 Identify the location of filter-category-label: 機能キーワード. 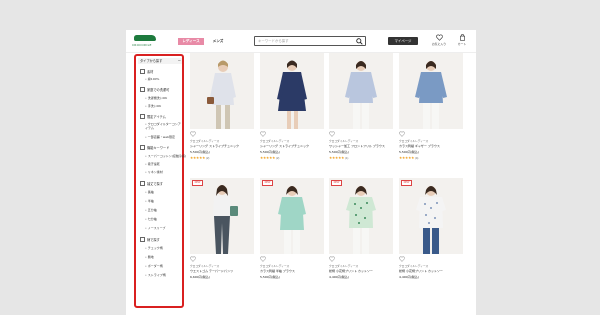
(158, 148).